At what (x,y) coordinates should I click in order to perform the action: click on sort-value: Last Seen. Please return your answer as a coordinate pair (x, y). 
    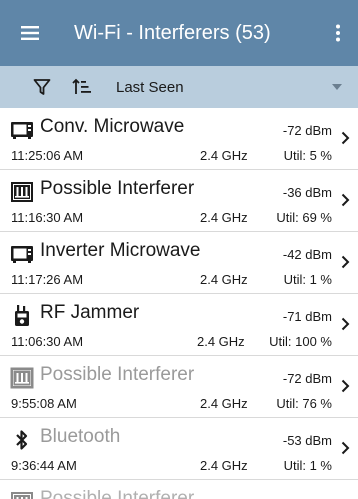
    Looking at the image, I should click on (150, 87).